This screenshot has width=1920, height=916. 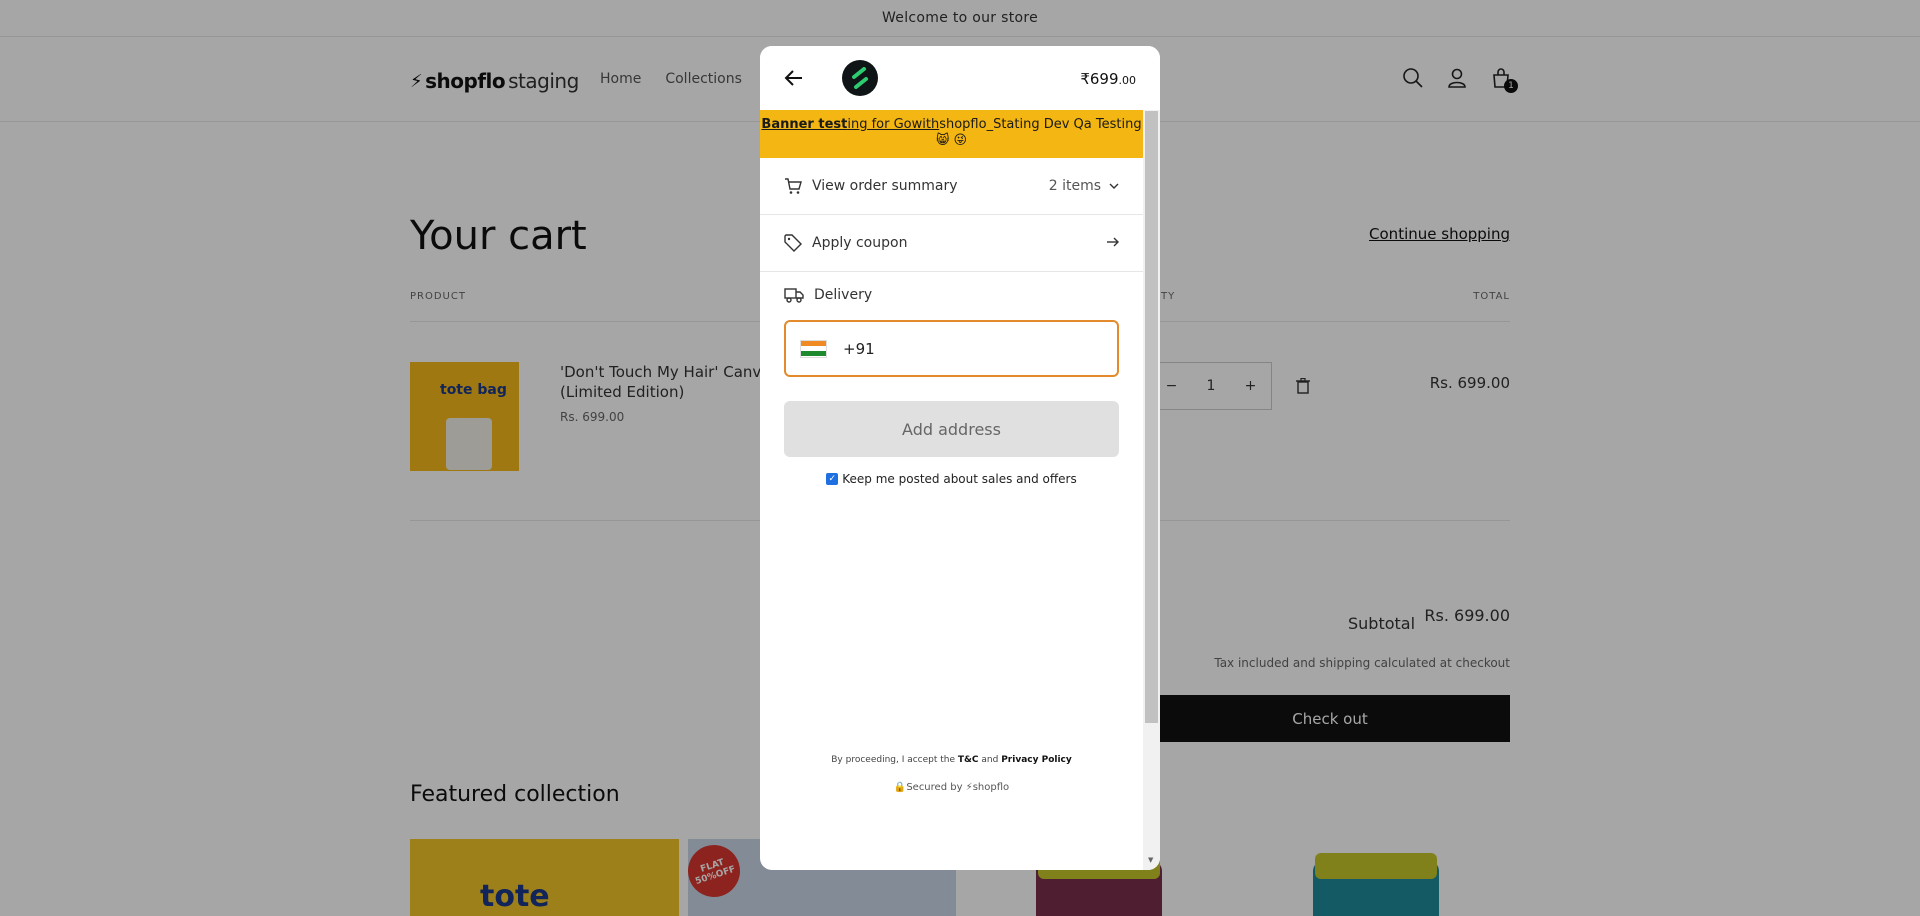 What do you see at coordinates (1151, 417) in the screenshot?
I see `scrollbar-thumb` at bounding box center [1151, 417].